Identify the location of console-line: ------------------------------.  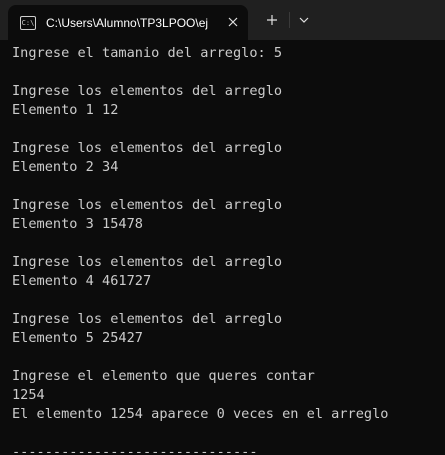
(135, 449).